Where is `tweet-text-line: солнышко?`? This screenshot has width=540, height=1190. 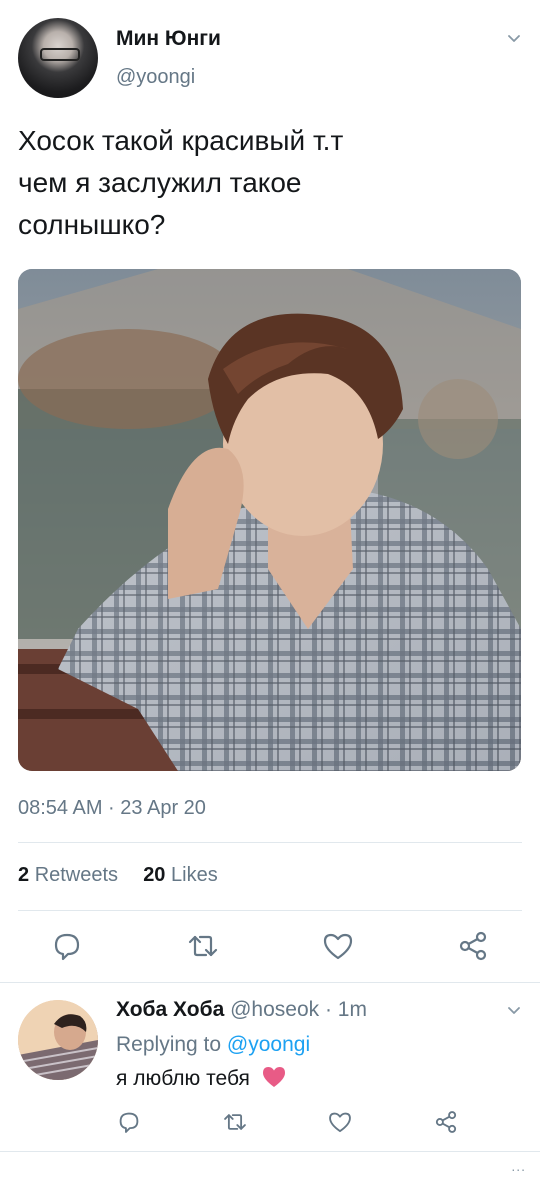
tweet-text-line: солнышко? is located at coordinates (92, 224).